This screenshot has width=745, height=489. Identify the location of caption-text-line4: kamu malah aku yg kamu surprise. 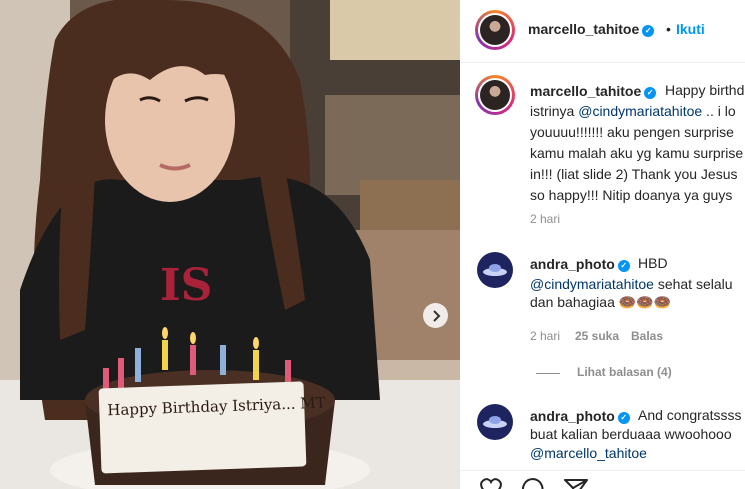
(637, 153).